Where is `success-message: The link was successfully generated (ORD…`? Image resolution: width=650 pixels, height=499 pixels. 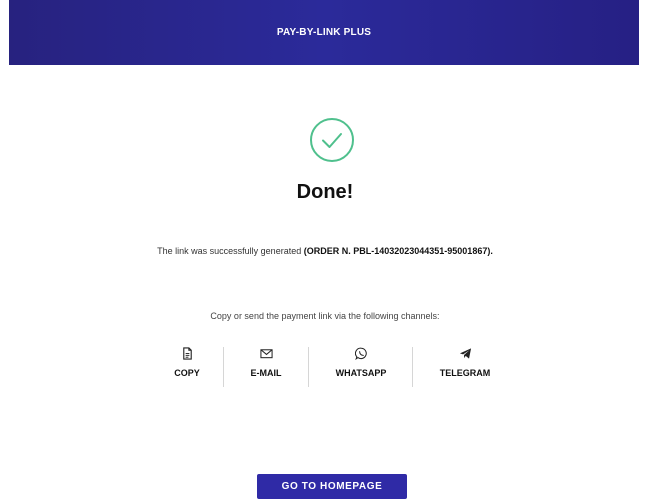 success-message: The link was successfully generated (ORD… is located at coordinates (325, 251).